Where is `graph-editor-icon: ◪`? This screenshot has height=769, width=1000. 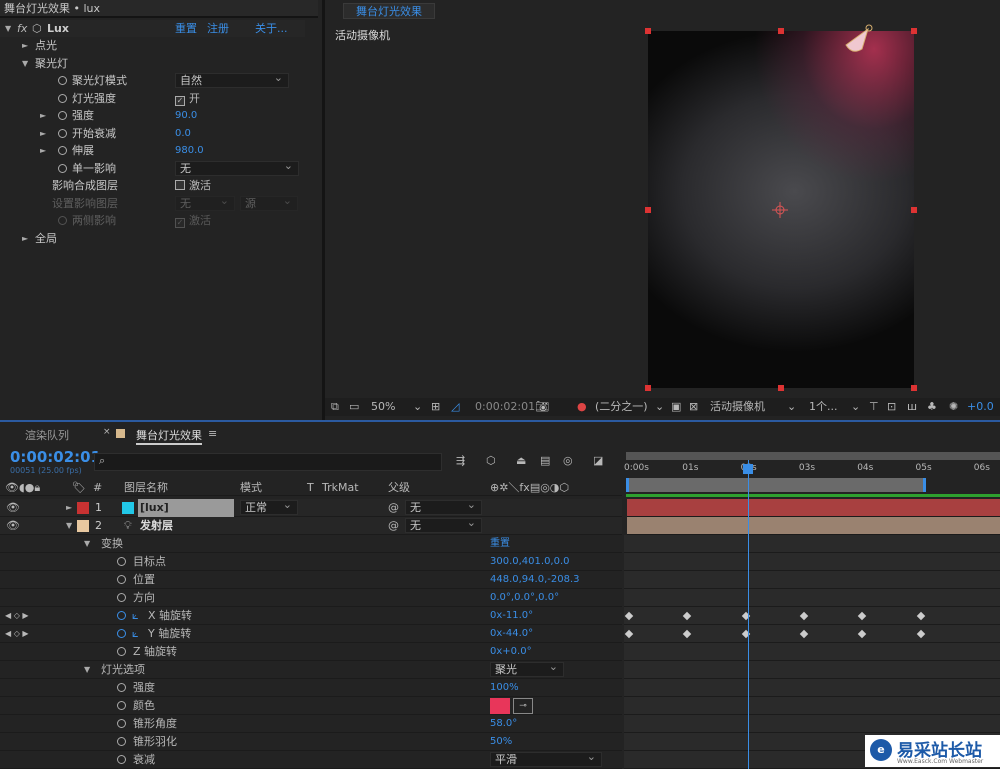
graph-editor-icon: ◪ is located at coordinates (598, 460).